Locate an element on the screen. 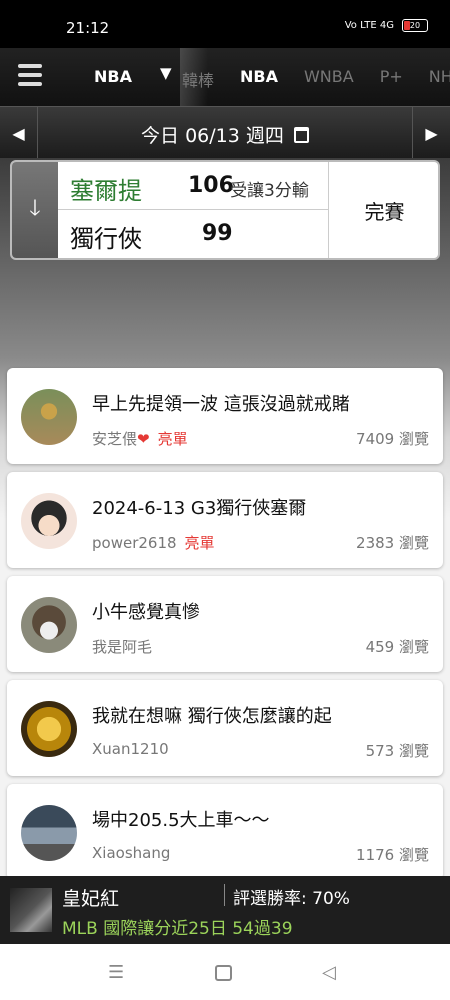 The height and width of the screenshot is (1000, 450). date-label: 今日 06/13 週四 is located at coordinates (225, 134).